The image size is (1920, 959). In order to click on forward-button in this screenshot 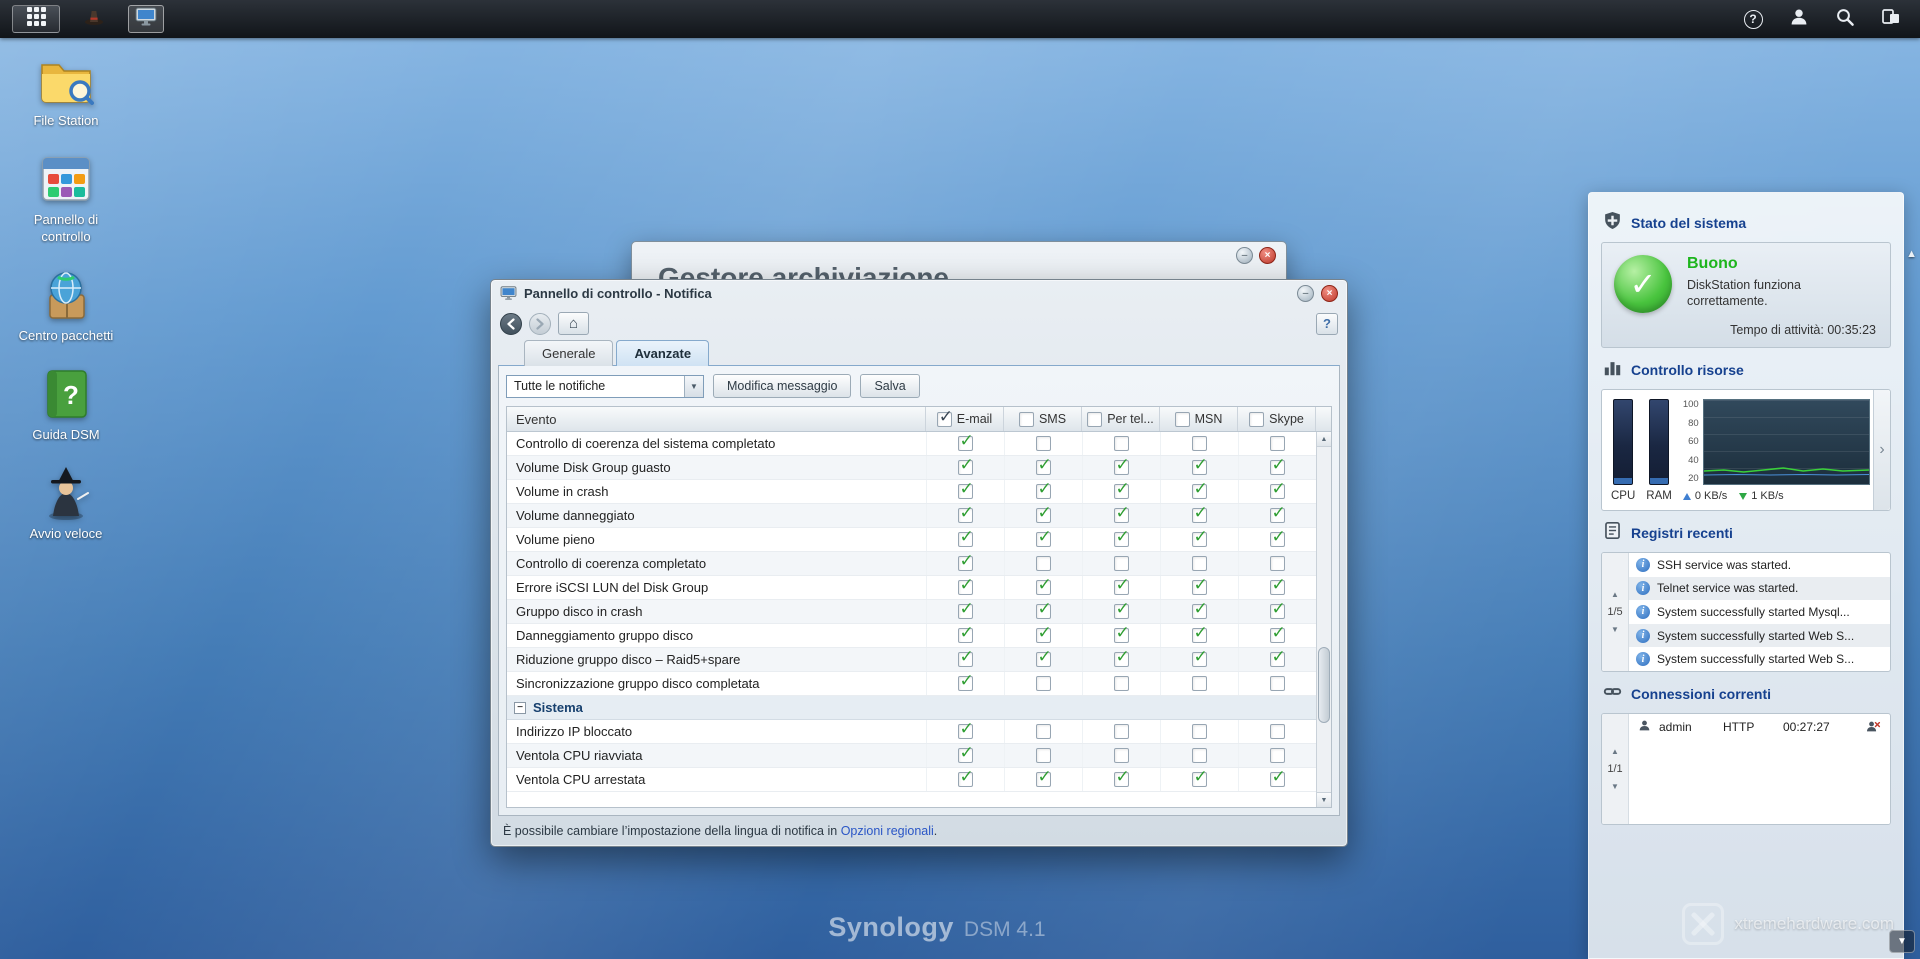, I will do `click(540, 323)`.